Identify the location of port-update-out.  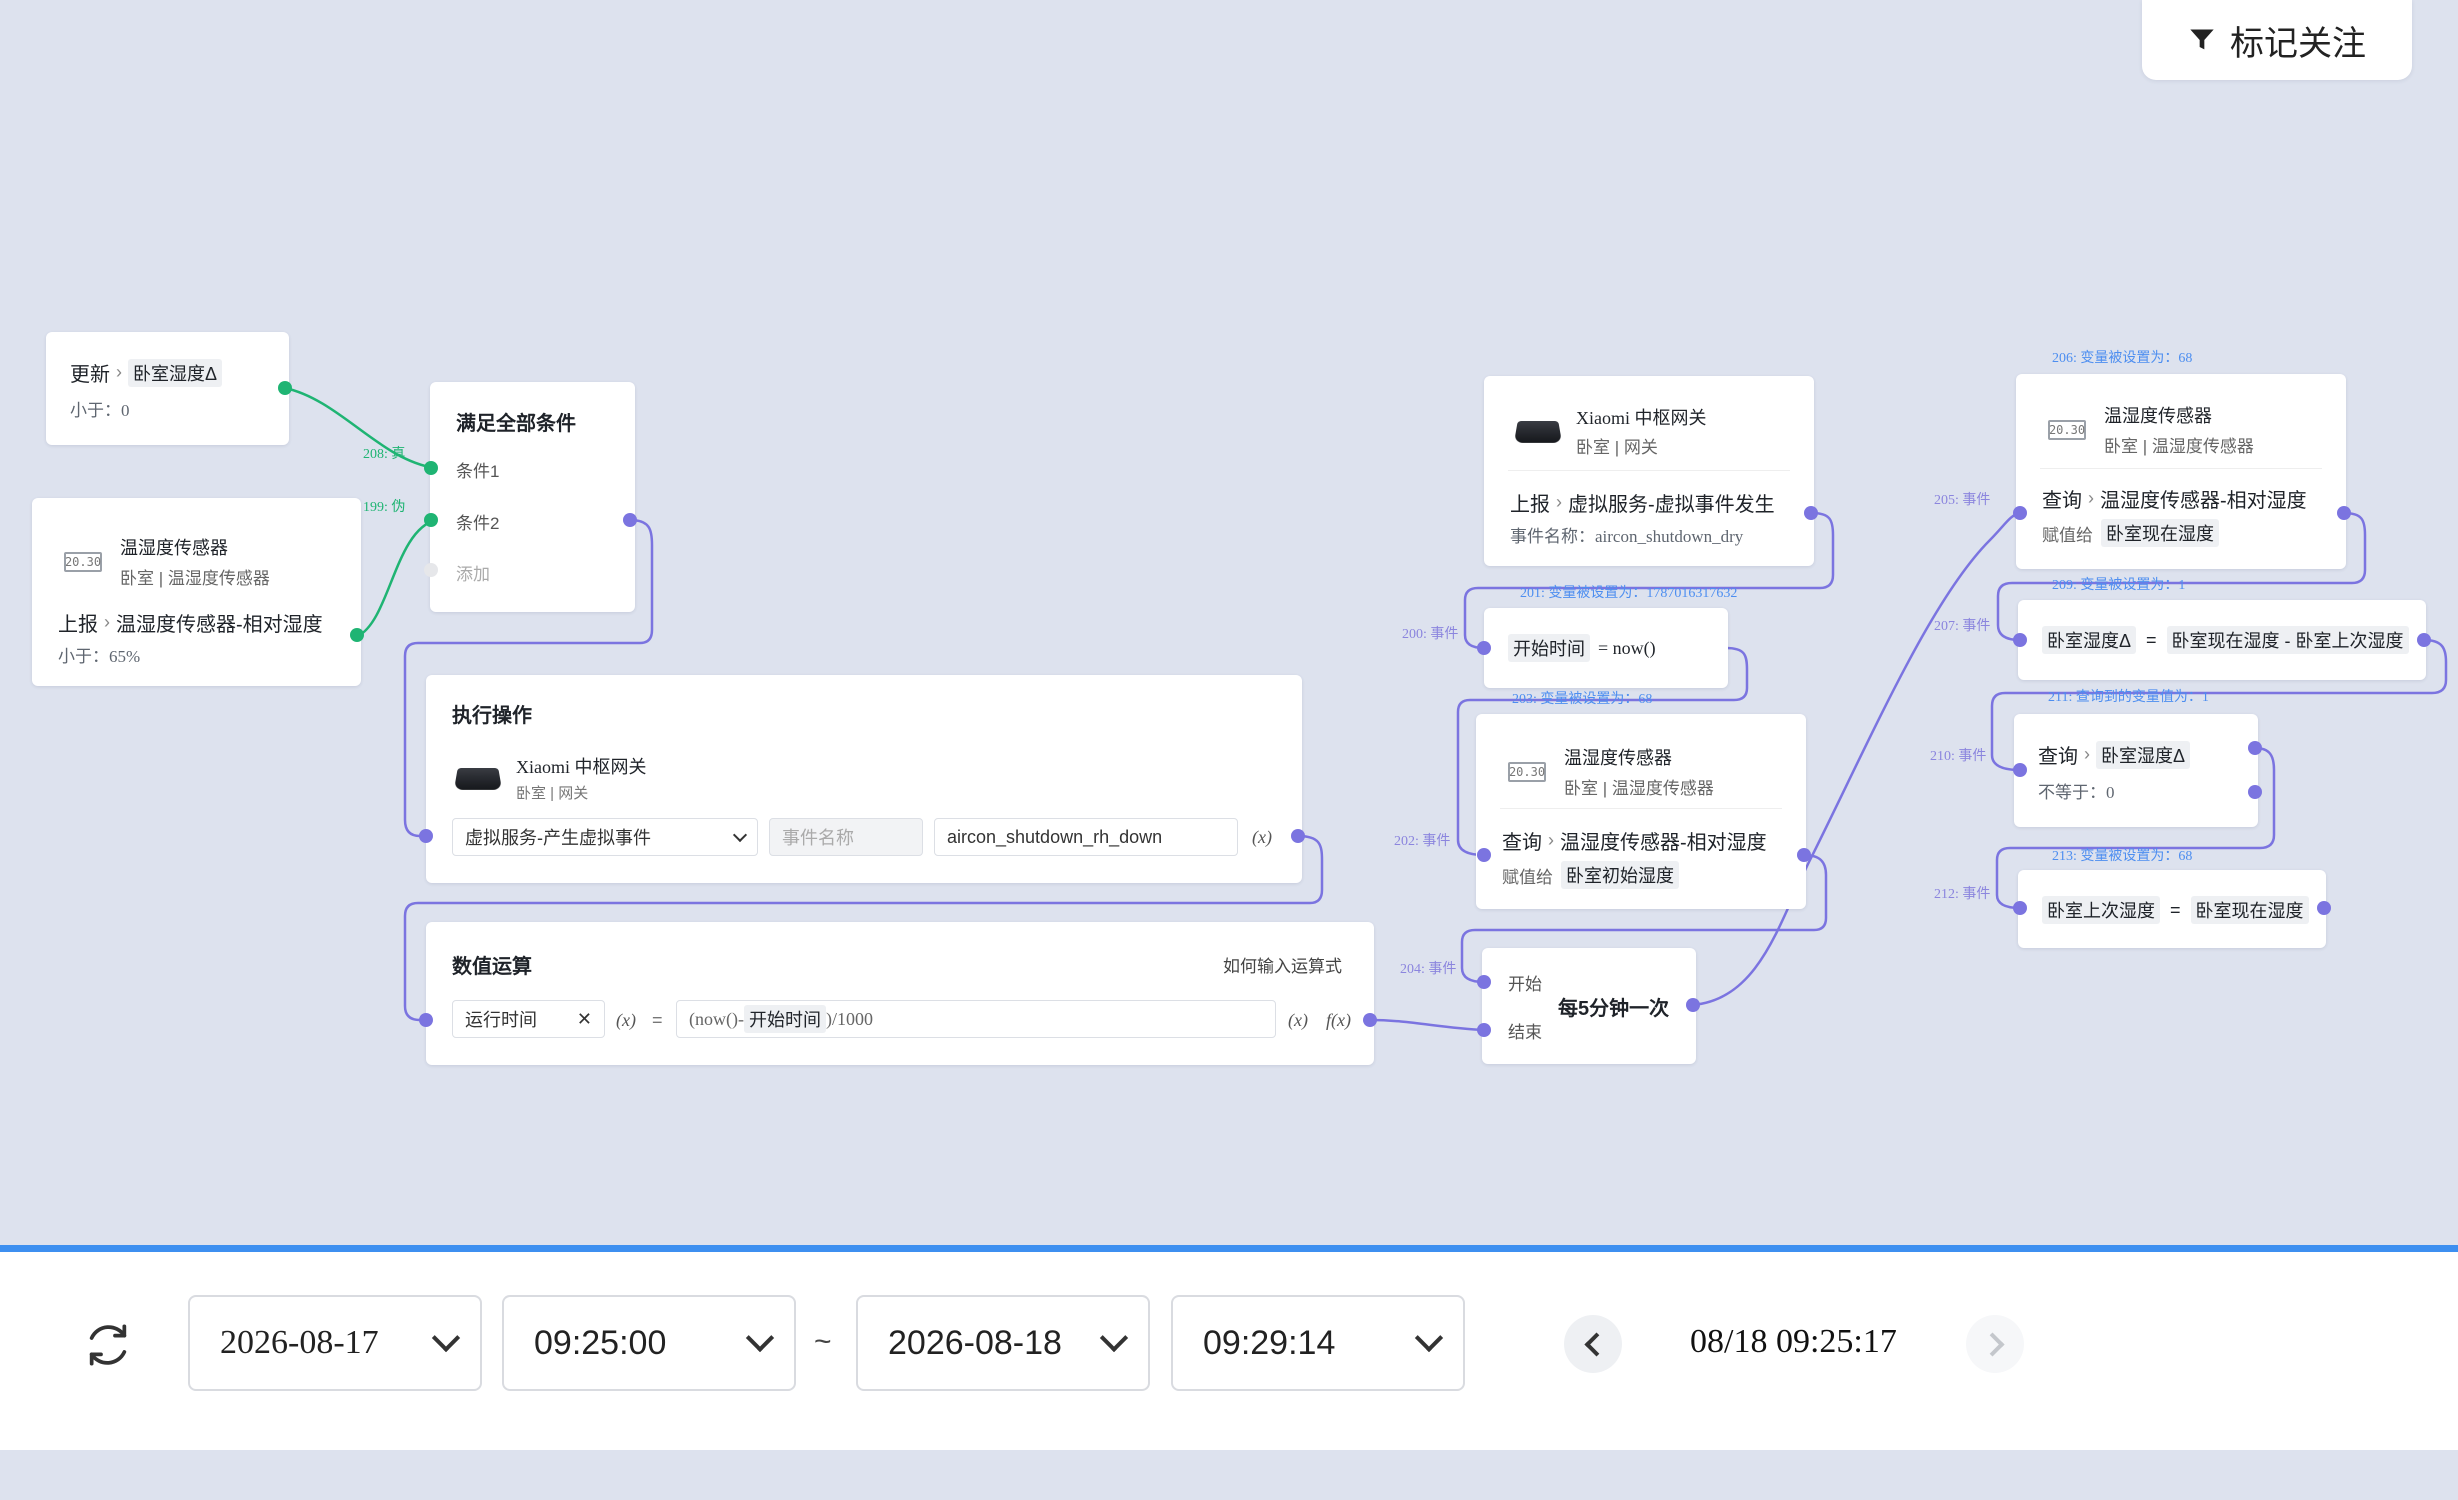
(285, 388).